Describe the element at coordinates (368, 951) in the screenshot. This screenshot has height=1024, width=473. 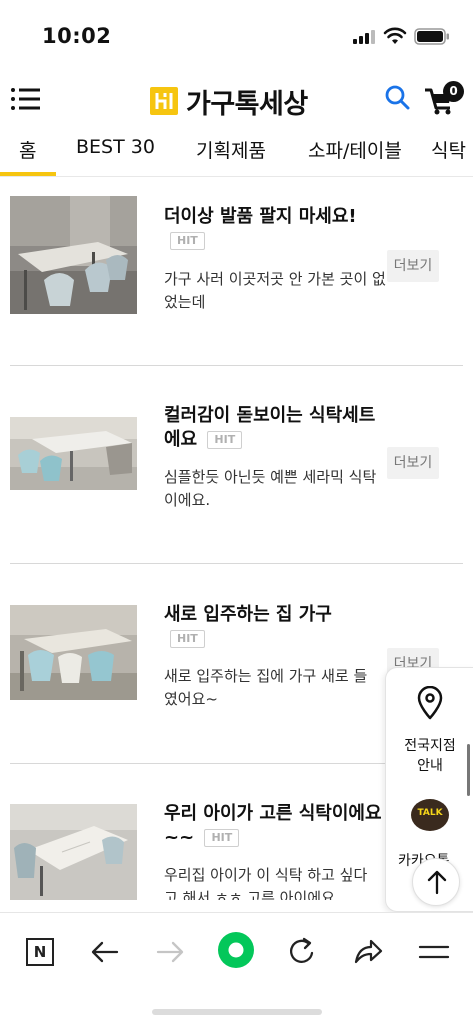
I see `share-icon` at that location.